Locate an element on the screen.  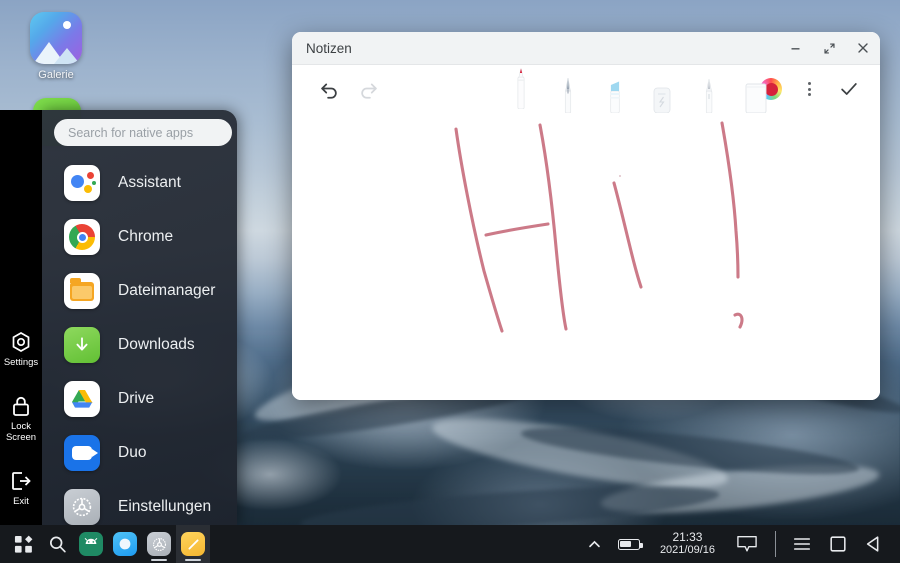
left-rail: Settings Lock Screen Exit is located at coordinates (21, 317).